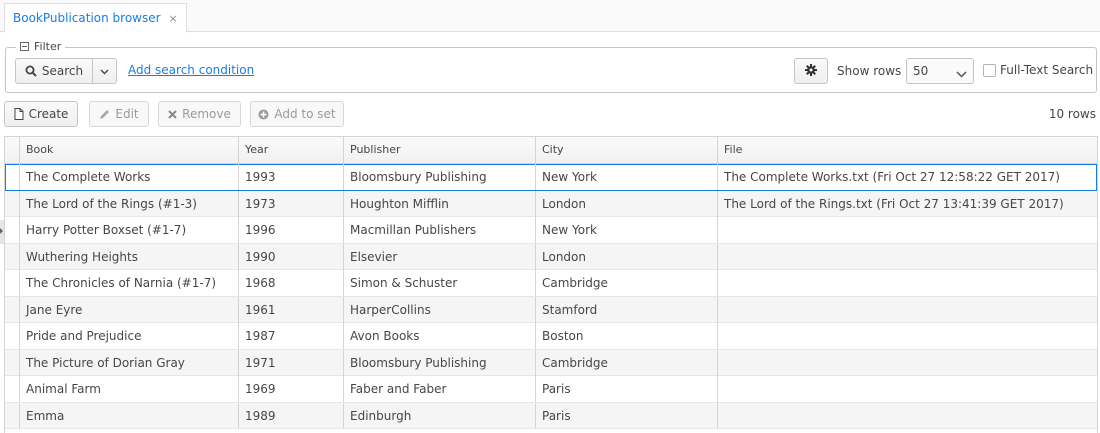  What do you see at coordinates (199, 114) in the screenshot?
I see `remove-button: Remove` at bounding box center [199, 114].